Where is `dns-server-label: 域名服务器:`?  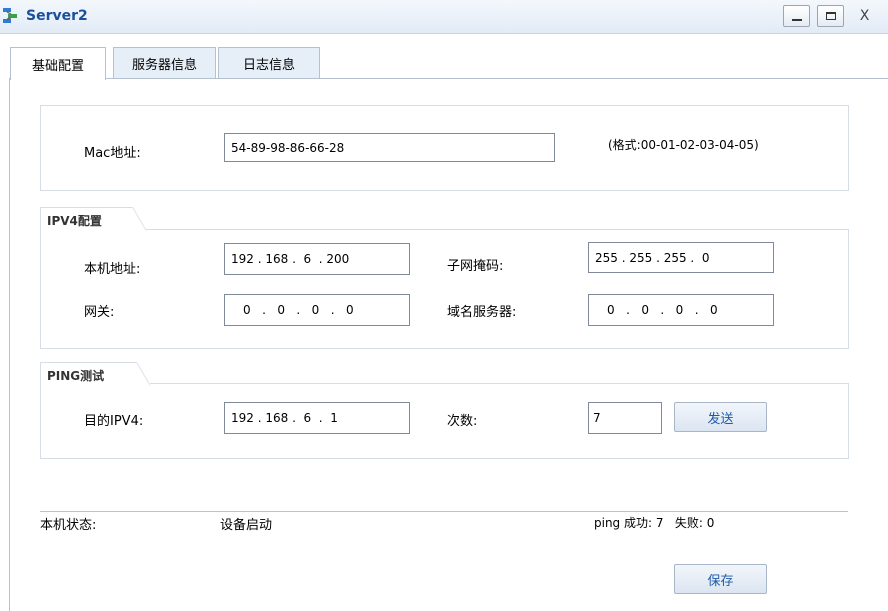
dns-server-label: 域名服务器: is located at coordinates (482, 312).